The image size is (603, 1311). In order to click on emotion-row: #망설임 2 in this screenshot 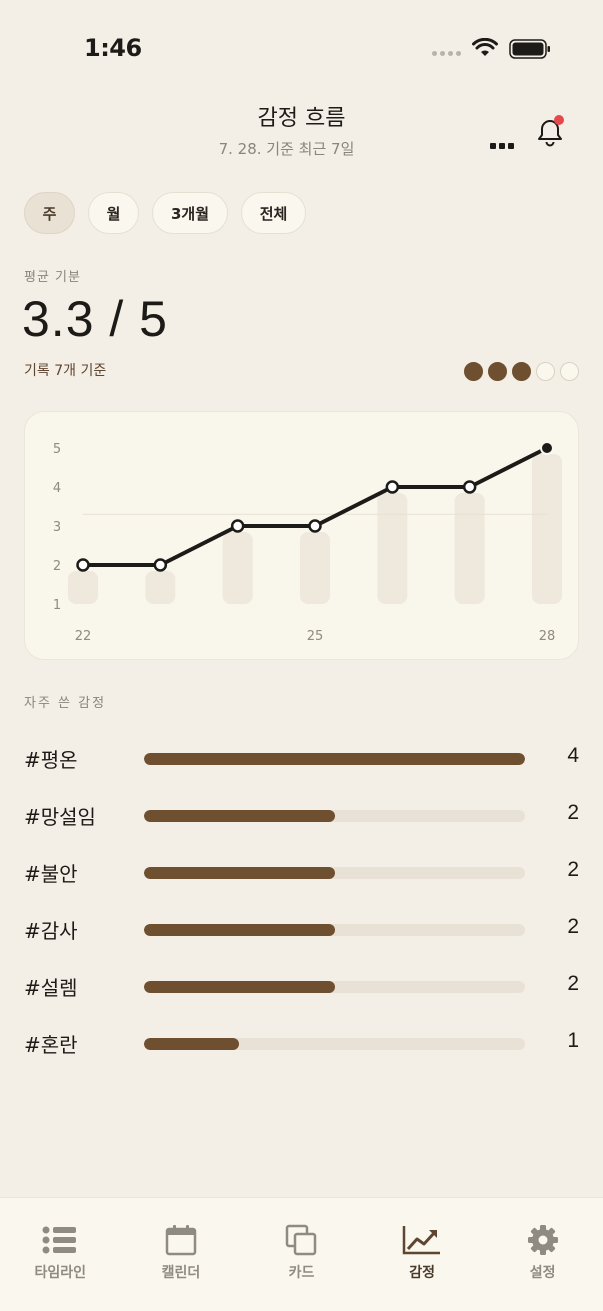, I will do `click(301, 825)`.